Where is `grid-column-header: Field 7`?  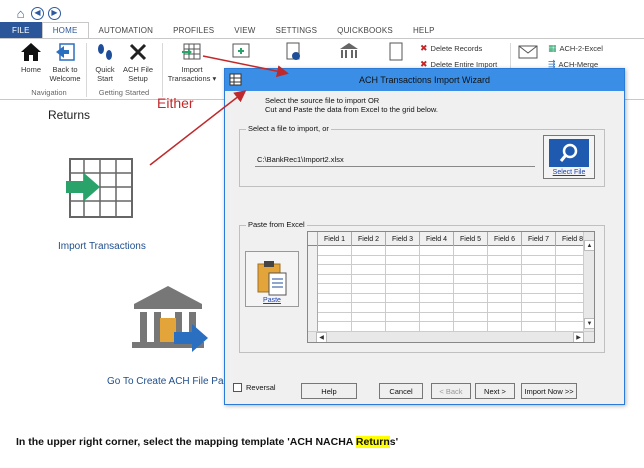
grid-column-header: Field 7 is located at coordinates (539, 239).